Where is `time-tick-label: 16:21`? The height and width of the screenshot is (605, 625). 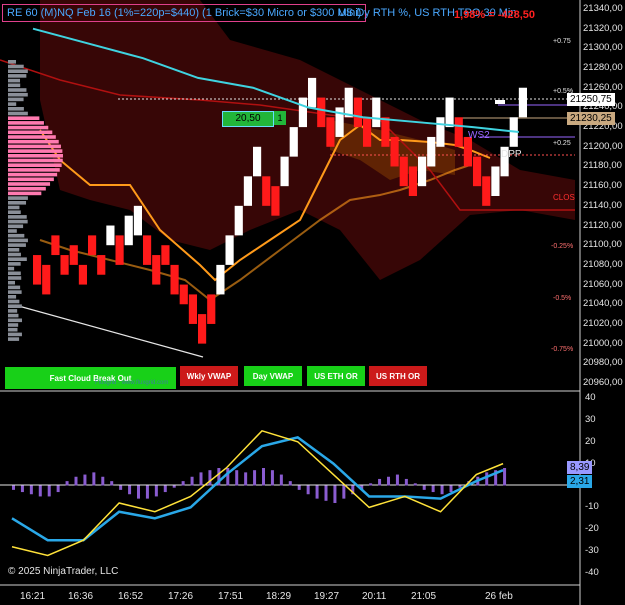 time-tick-label: 16:21 is located at coordinates (33, 596).